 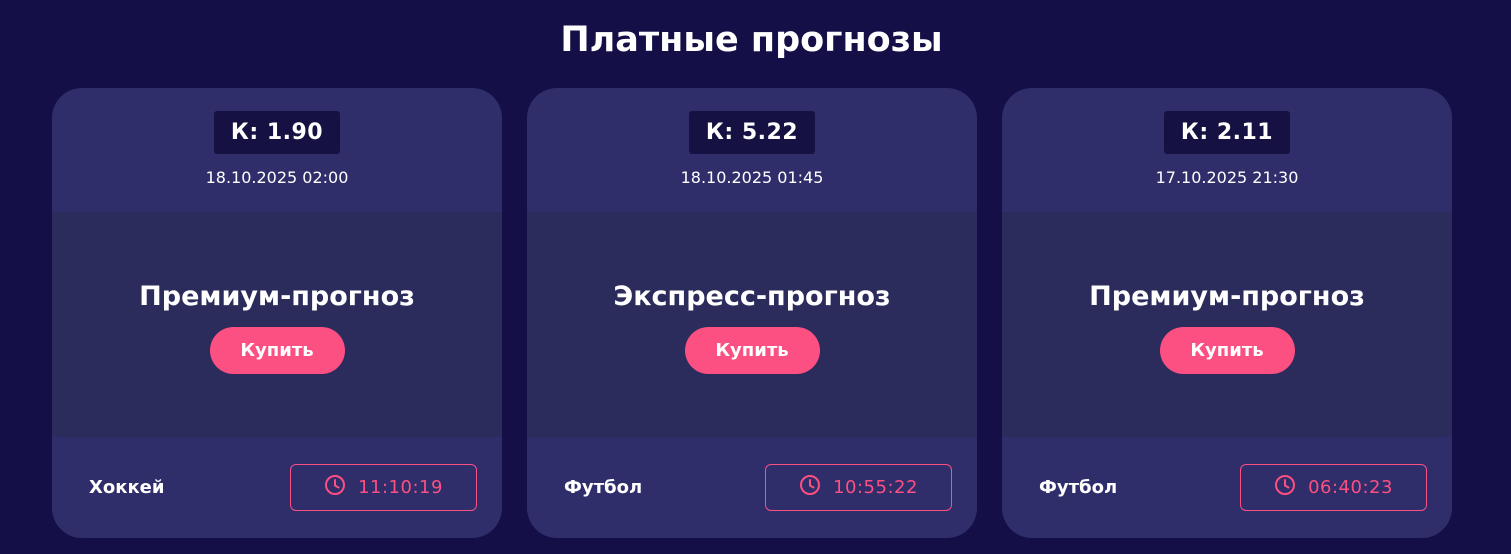 I want to click on match-date: 18.10.2025 01:45, so click(x=752, y=177).